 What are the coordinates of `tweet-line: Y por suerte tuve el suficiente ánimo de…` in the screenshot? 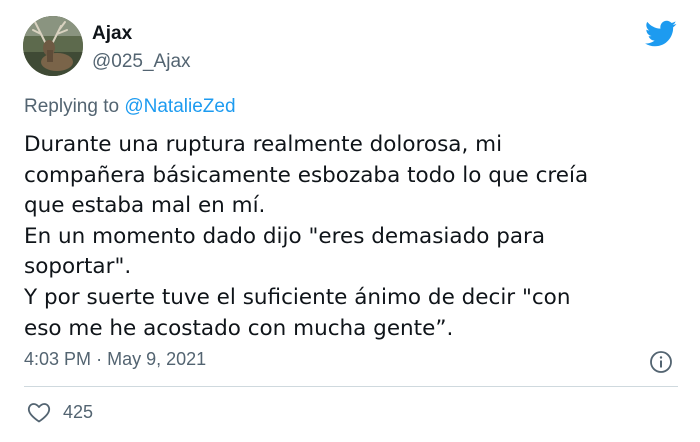 It's located at (297, 297).